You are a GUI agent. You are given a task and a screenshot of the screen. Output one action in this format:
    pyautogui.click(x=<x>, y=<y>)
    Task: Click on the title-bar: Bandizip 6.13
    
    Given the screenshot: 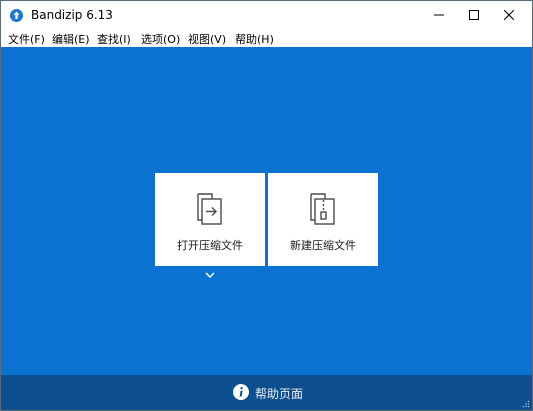 What is the action you would take?
    pyautogui.click(x=266, y=15)
    